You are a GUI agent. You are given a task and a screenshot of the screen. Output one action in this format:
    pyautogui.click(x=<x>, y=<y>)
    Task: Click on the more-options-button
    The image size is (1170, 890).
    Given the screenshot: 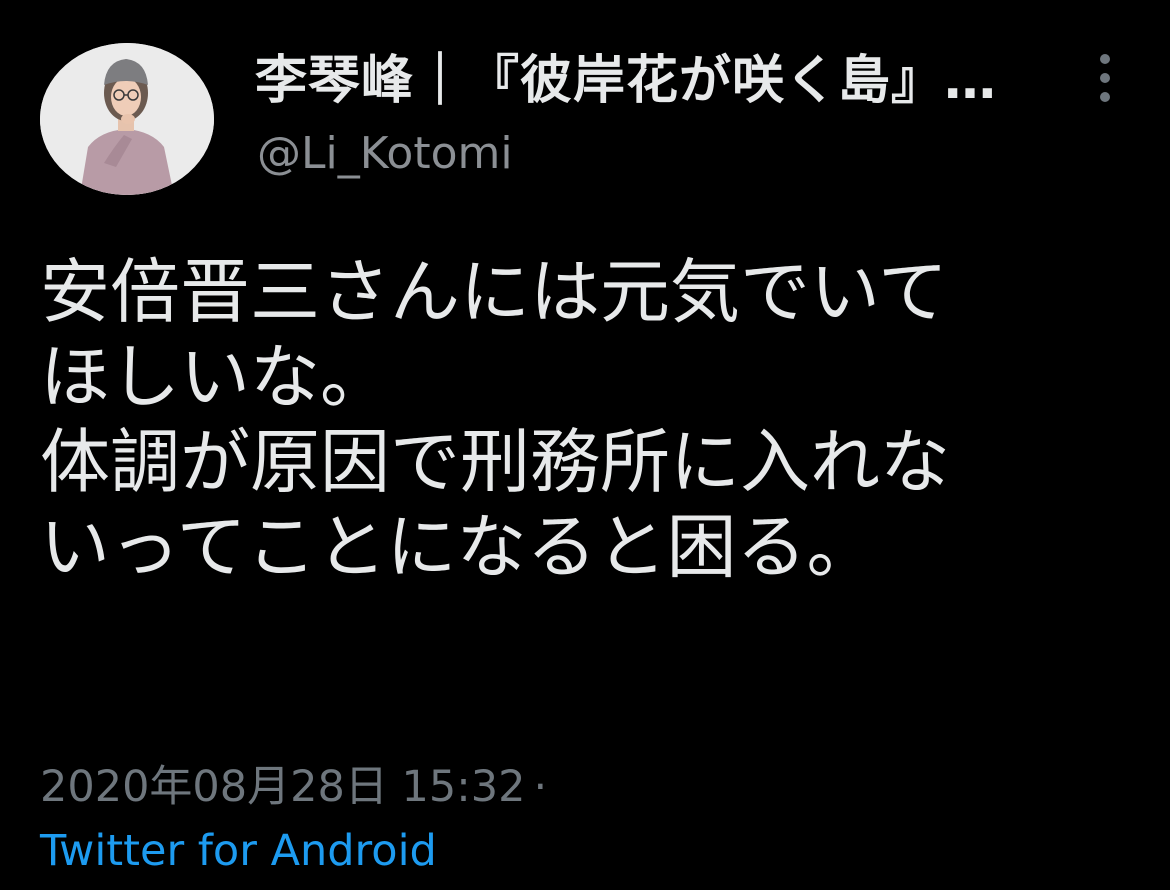 What is the action you would take?
    pyautogui.click(x=1105, y=78)
    